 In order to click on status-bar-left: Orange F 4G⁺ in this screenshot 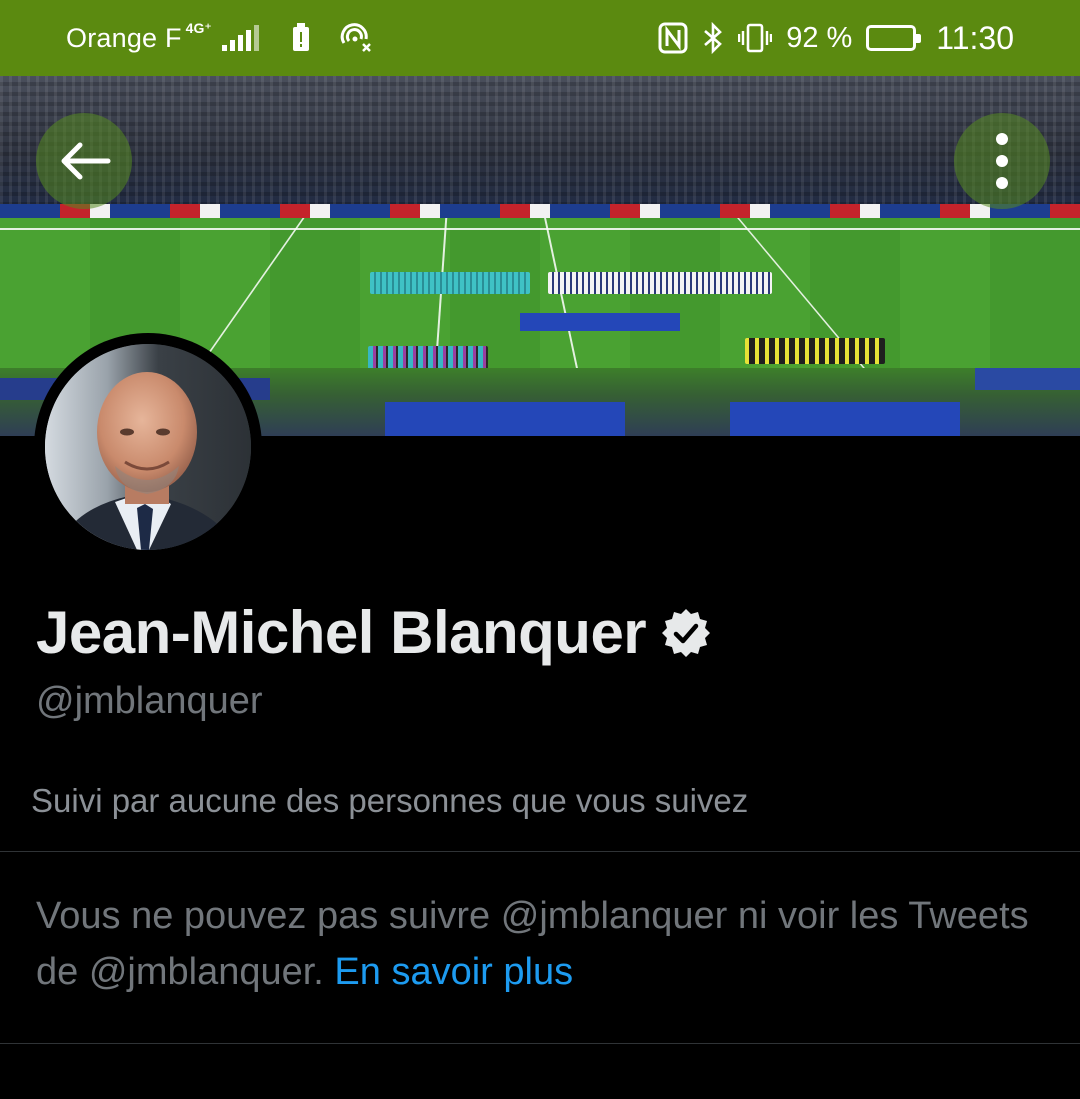, I will do `click(219, 36)`.